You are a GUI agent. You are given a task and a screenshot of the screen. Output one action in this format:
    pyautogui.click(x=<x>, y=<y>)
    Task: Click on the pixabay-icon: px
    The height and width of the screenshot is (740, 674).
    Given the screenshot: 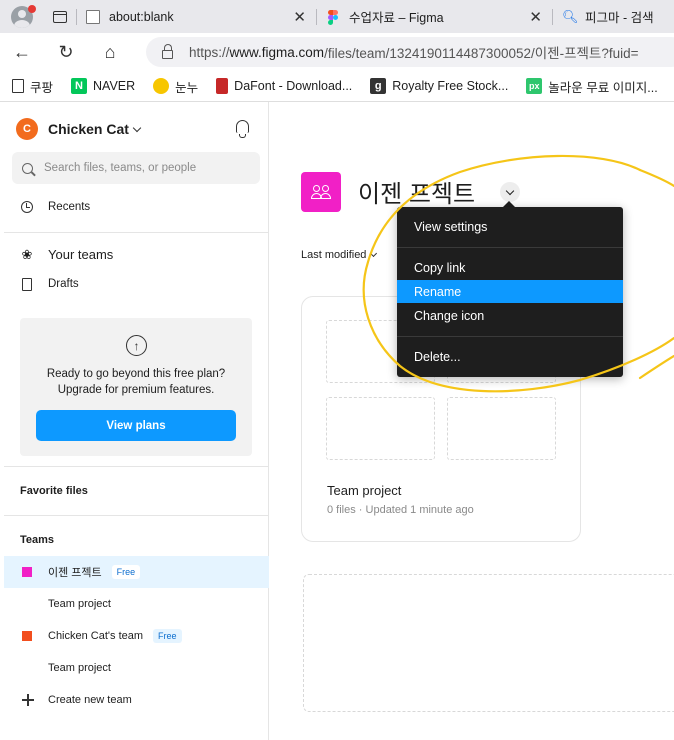 What is the action you would take?
    pyautogui.click(x=534, y=86)
    